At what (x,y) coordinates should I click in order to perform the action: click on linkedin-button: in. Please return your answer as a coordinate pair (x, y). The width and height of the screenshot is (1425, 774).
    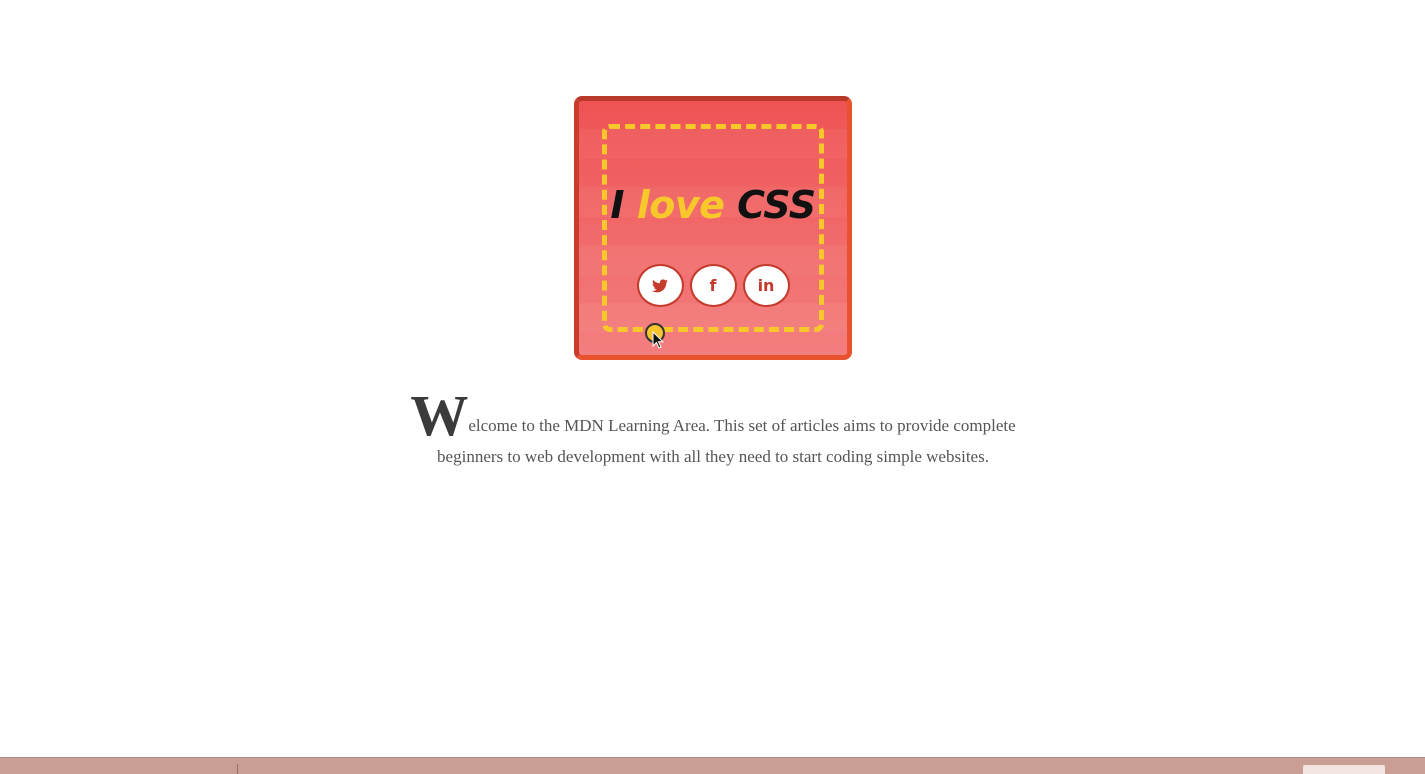
    Looking at the image, I should click on (766, 285).